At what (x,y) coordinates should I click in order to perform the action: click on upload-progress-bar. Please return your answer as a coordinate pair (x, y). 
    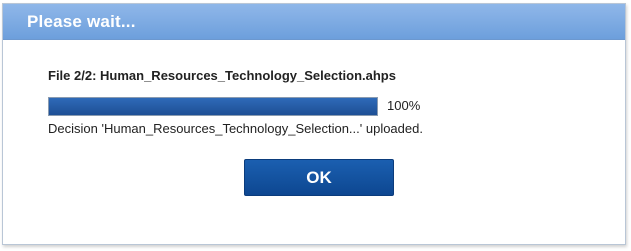
    Looking at the image, I should click on (213, 106).